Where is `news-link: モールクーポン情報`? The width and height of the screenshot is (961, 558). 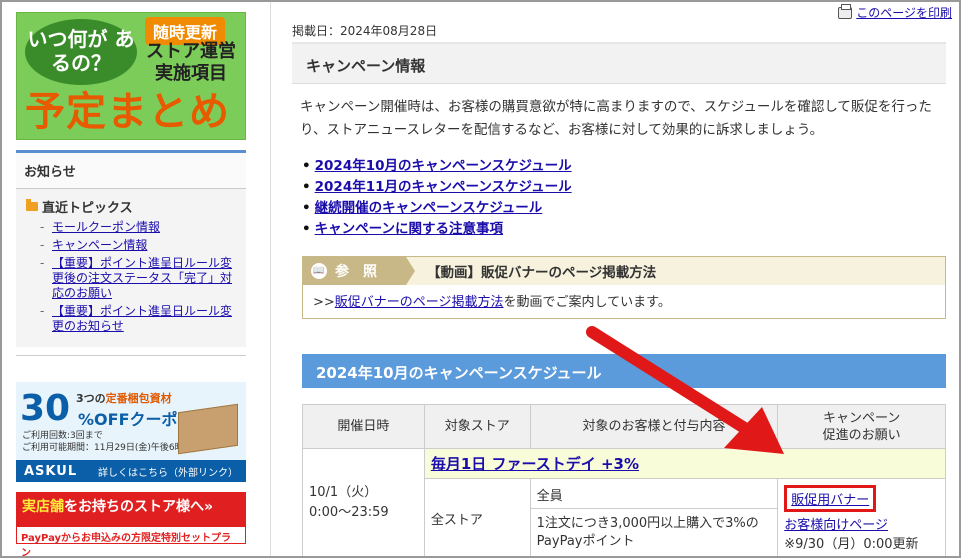
news-link: モールクーポン情報 is located at coordinates (106, 227).